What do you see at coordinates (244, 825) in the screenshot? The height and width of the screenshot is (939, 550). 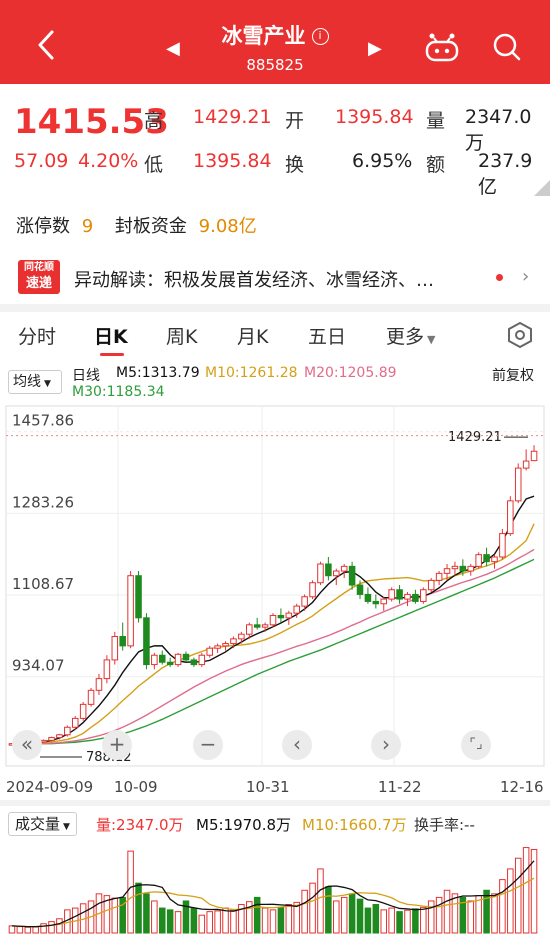 I see `volume-m5: M5:1970.8万` at bounding box center [244, 825].